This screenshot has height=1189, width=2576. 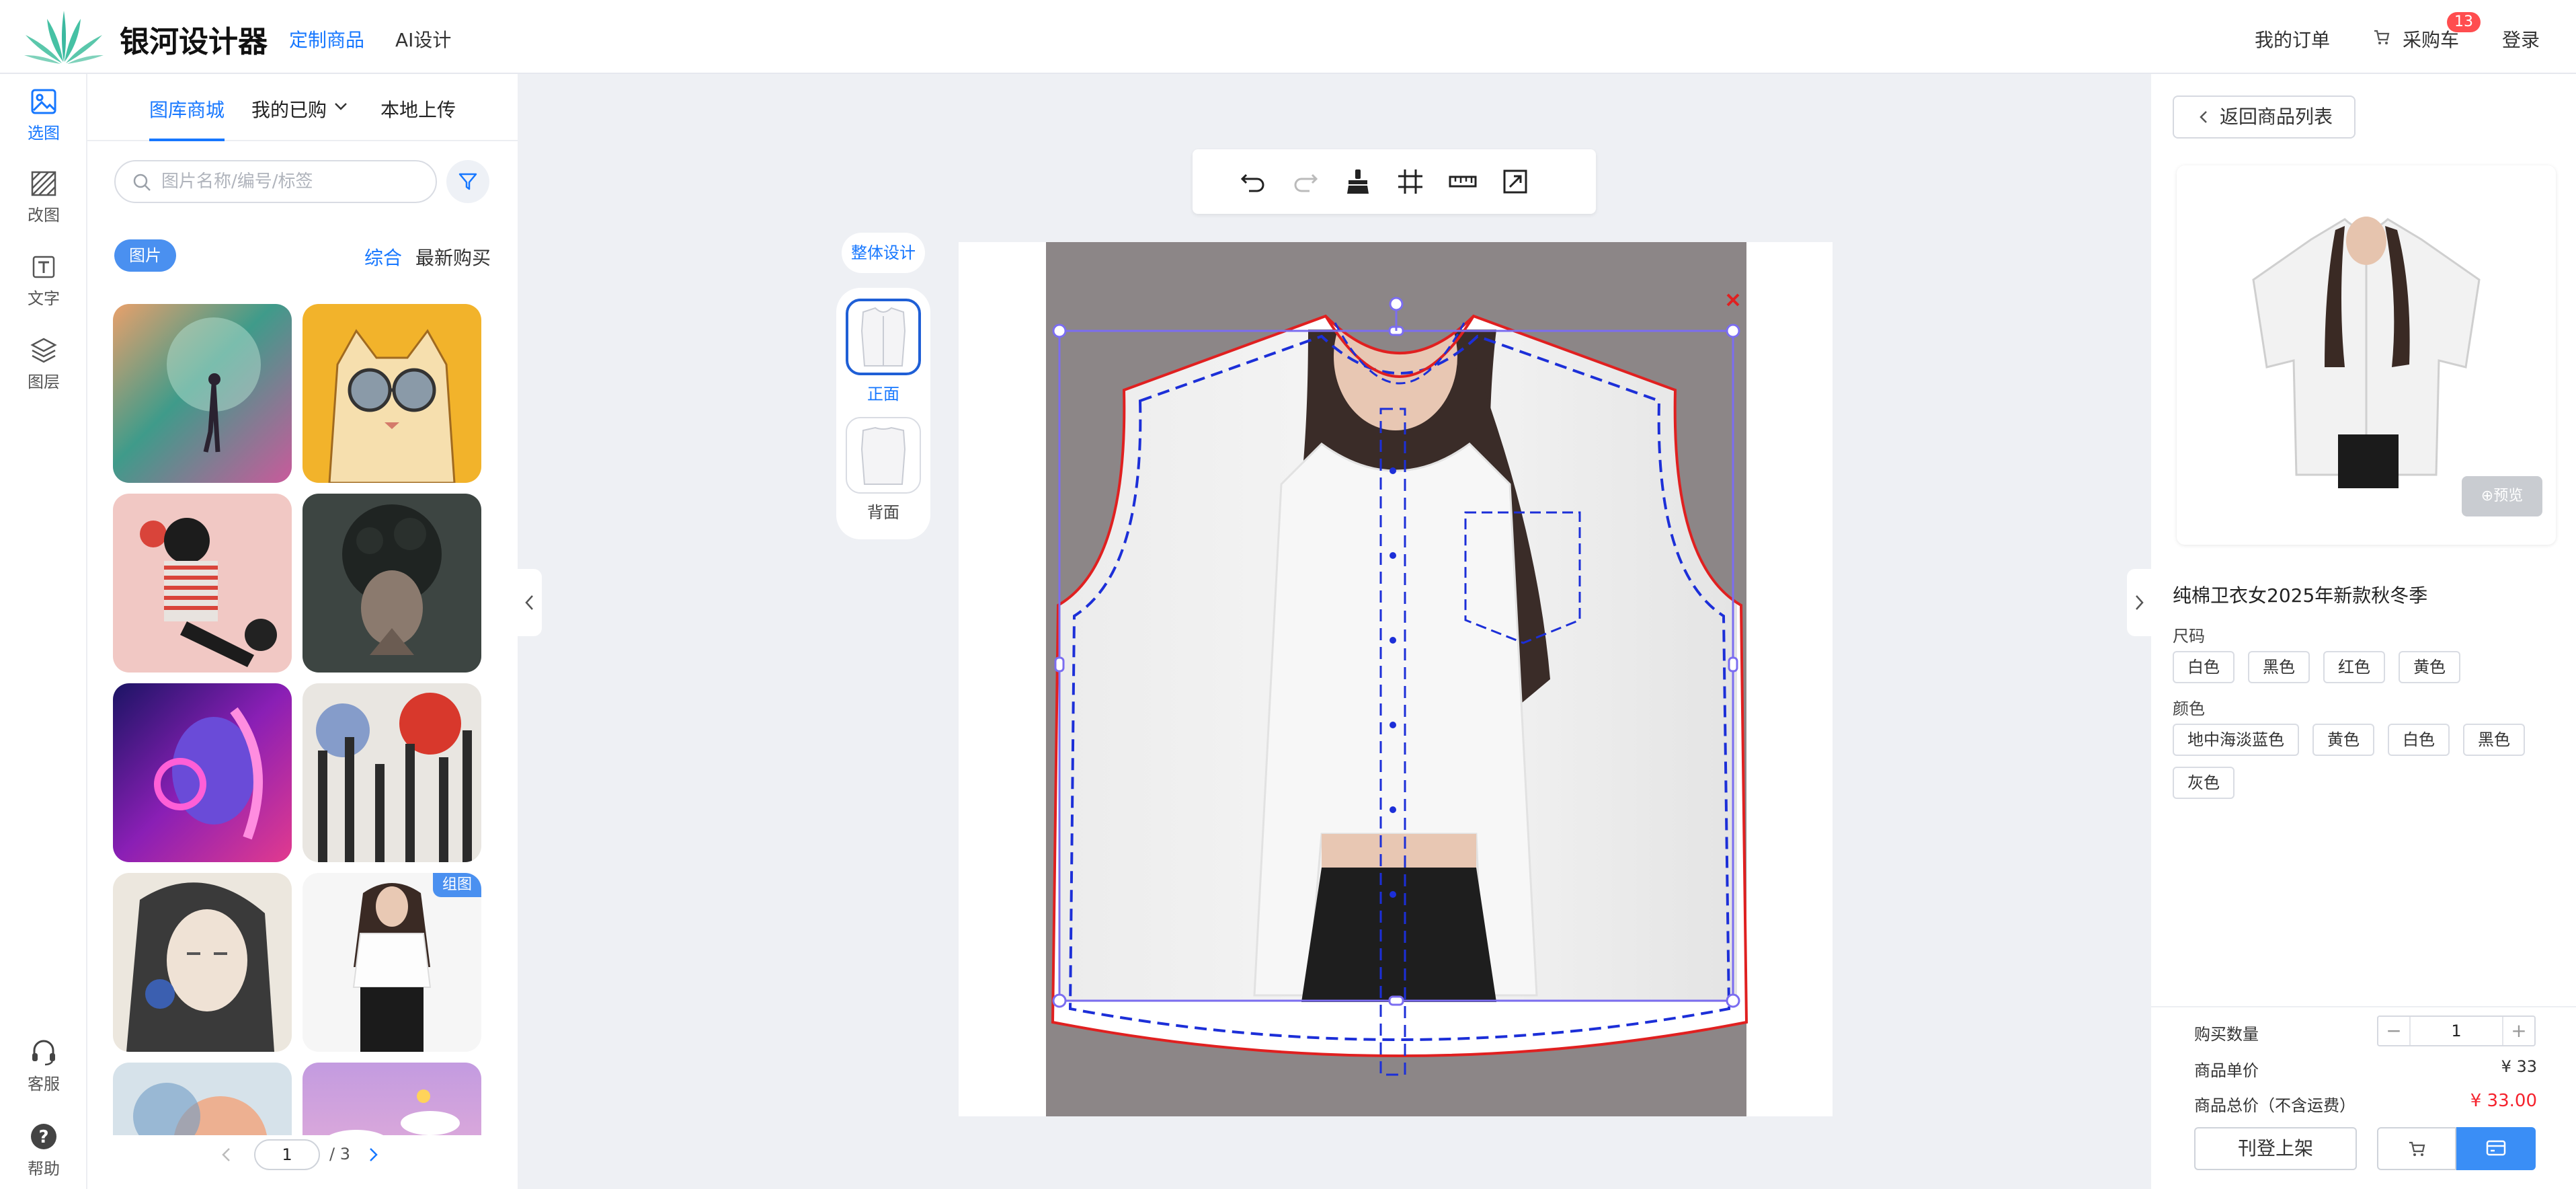 I want to click on sort-overall: 综合, so click(x=383, y=257).